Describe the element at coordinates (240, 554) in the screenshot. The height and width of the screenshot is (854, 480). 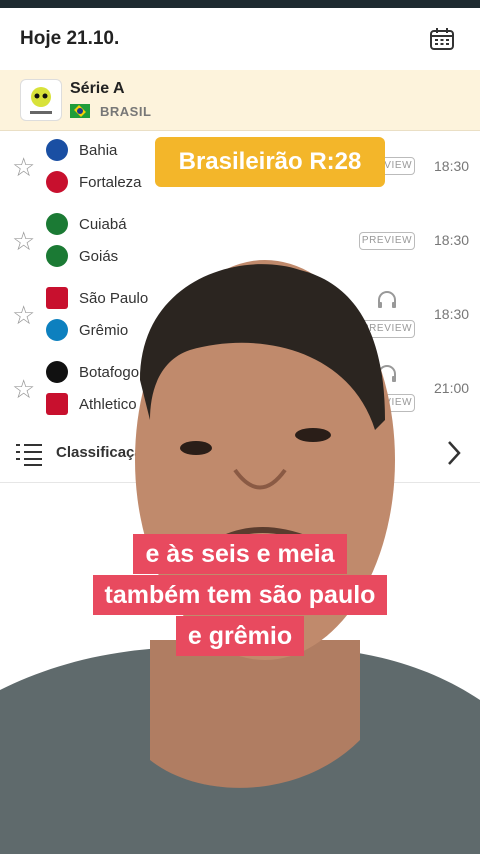
I see `caption-line-1: e às seis e meia` at that location.